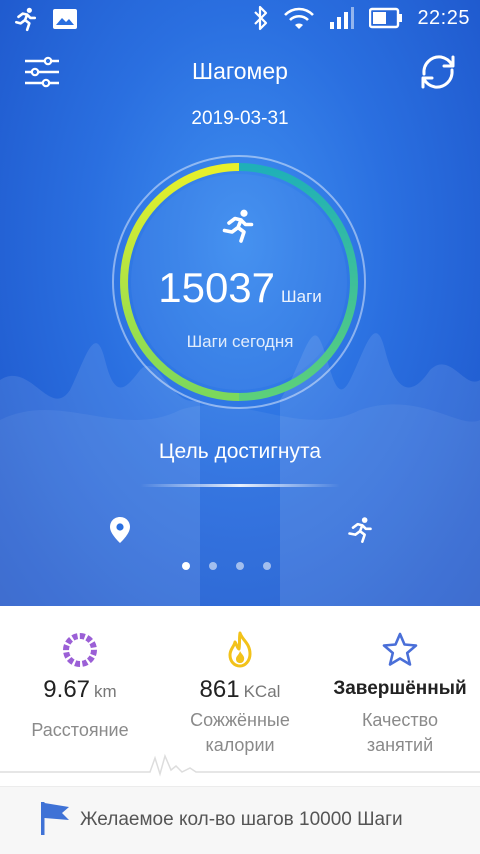 The image size is (480, 854). I want to click on battery-icon, so click(386, 18).